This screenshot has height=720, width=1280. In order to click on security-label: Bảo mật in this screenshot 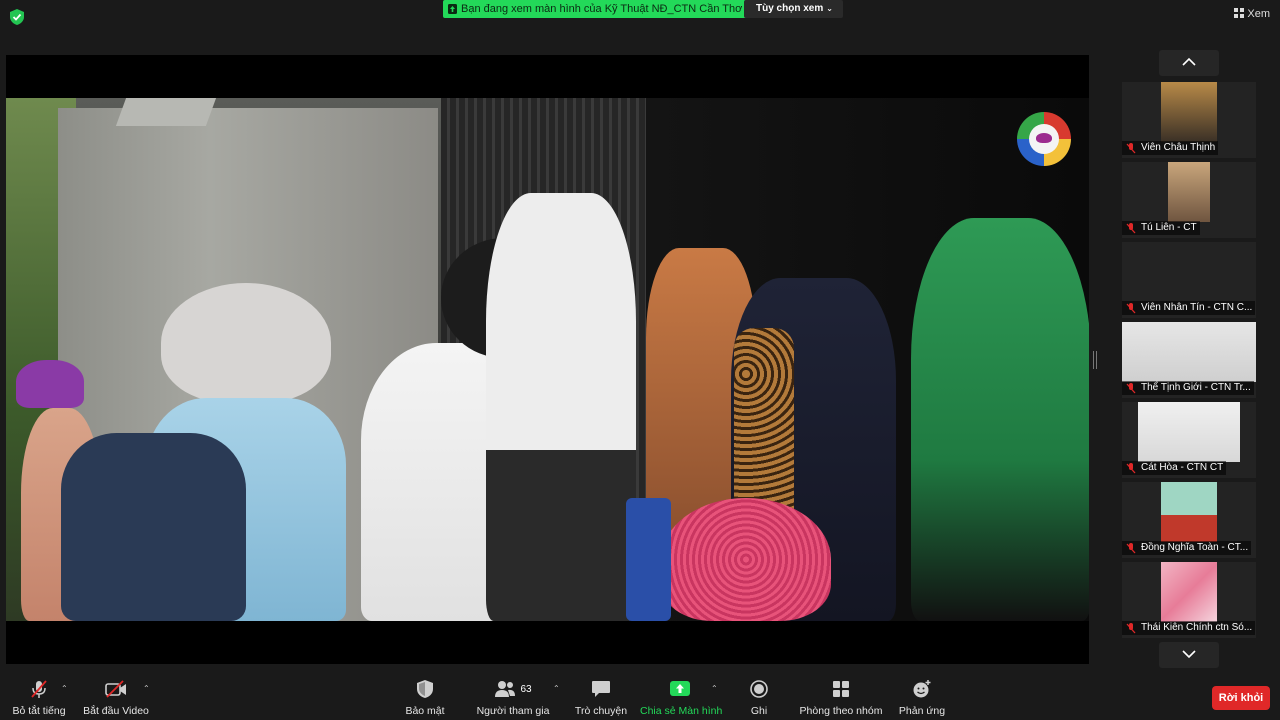, I will do `click(425, 711)`.